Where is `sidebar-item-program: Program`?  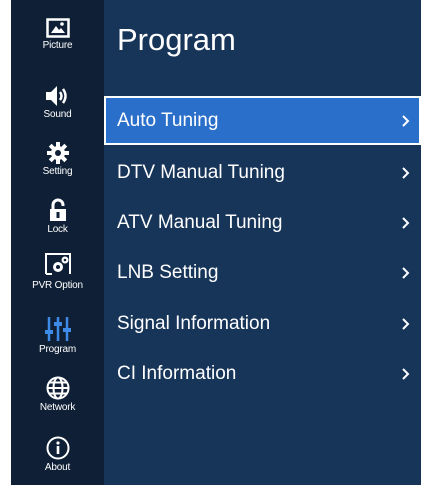
sidebar-item-program: Program is located at coordinates (57, 335).